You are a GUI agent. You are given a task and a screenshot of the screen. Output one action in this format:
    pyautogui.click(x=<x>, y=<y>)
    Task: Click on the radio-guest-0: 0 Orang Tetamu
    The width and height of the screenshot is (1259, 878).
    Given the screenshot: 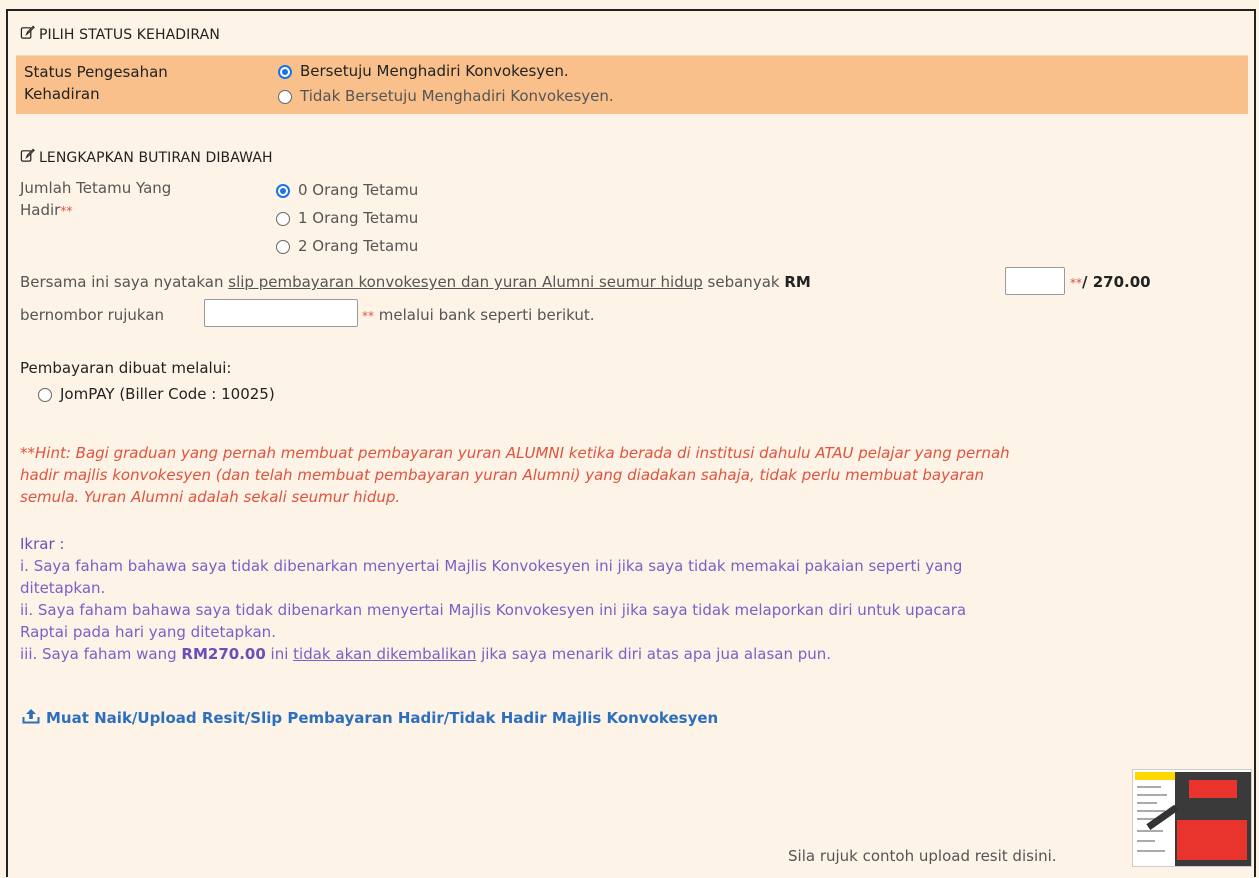 What is the action you would take?
    pyautogui.click(x=347, y=190)
    